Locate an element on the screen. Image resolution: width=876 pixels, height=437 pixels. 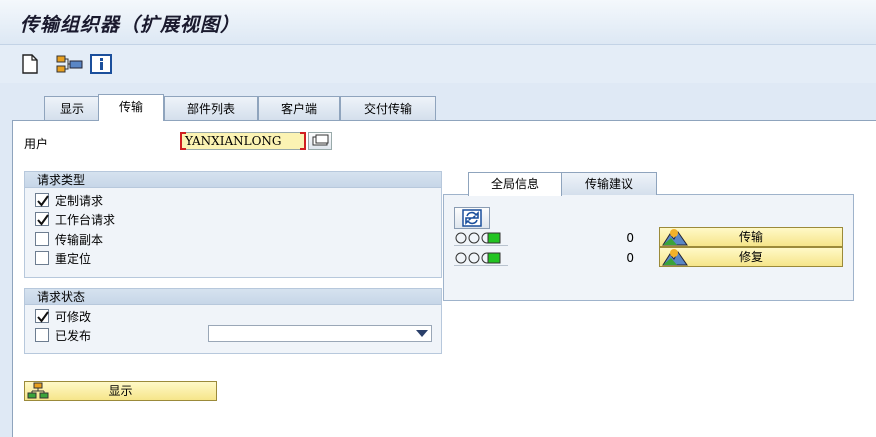
tab-transport-proposals: 传输建议 is located at coordinates (609, 183).